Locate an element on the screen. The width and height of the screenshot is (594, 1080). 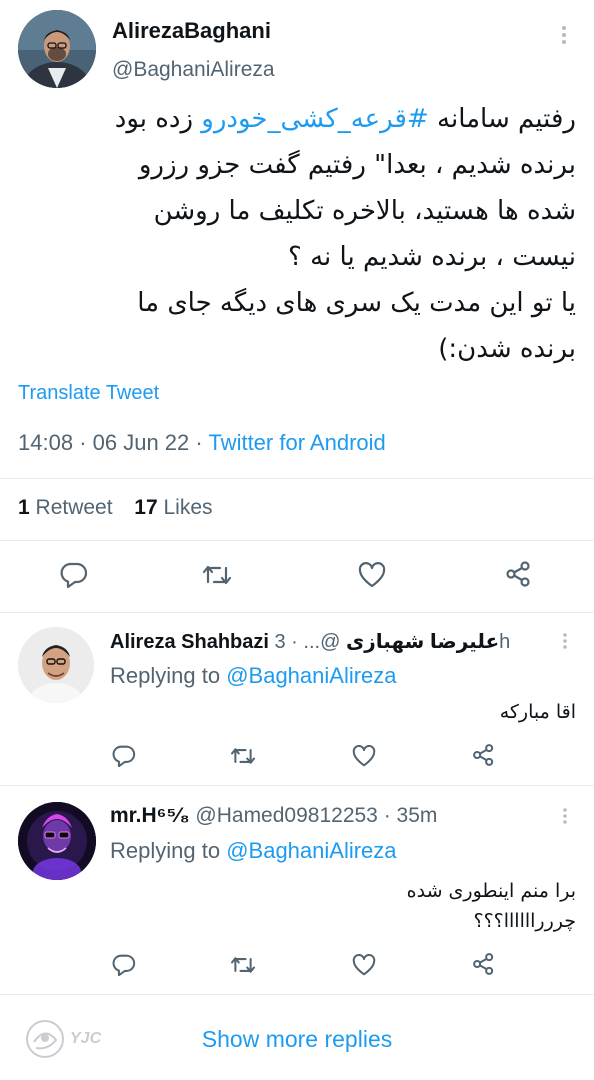
tweet-text-line: نیست ، برنده شدیم یا نه ؟ is located at coordinates (432, 257).